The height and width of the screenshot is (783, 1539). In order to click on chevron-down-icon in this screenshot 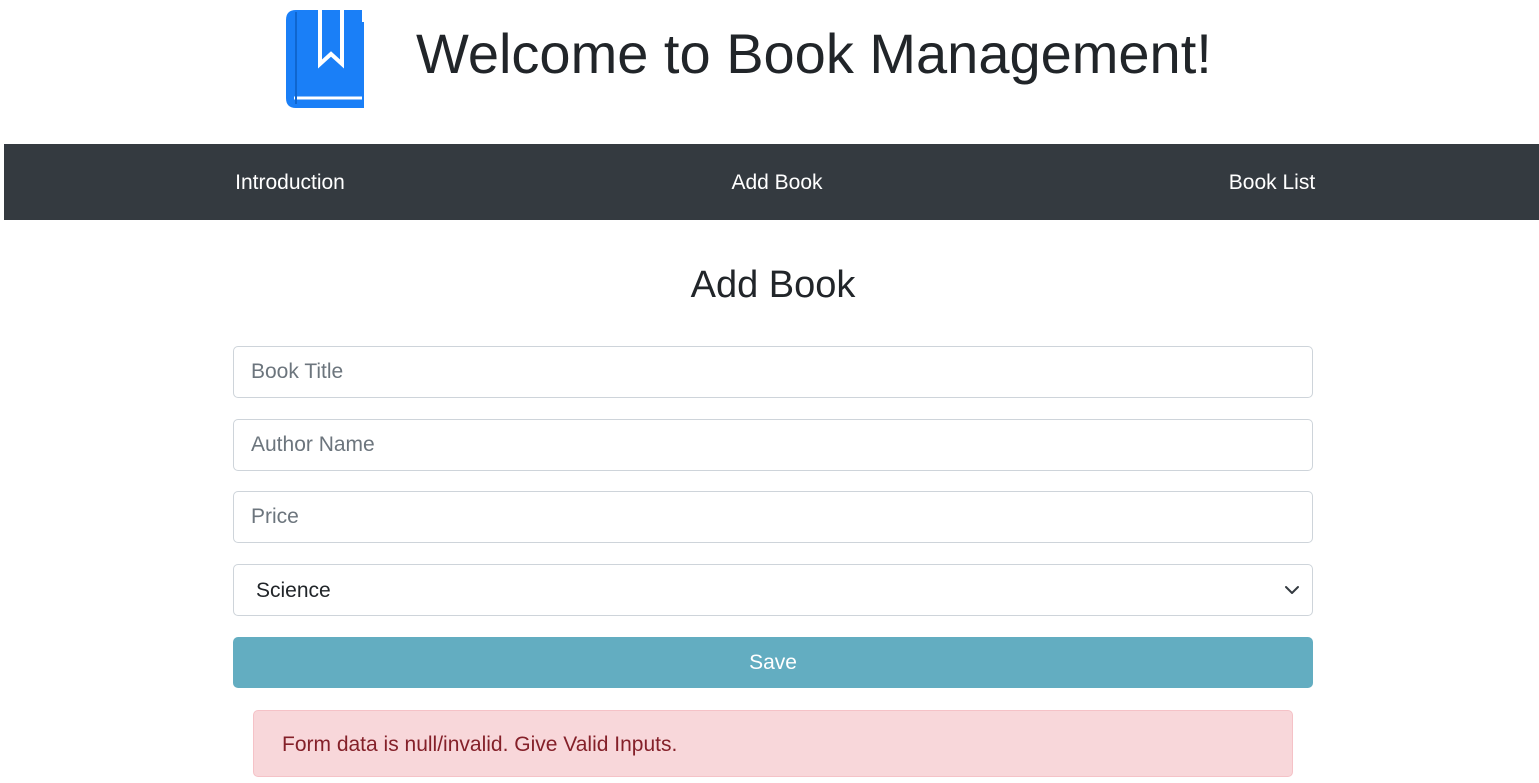, I will do `click(1292, 590)`.